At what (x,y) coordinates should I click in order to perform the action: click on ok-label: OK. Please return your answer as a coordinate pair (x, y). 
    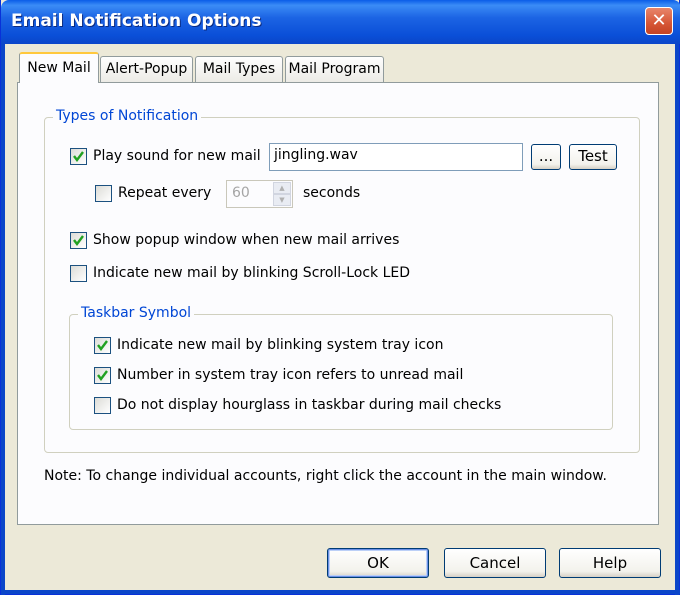
    Looking at the image, I should click on (378, 563).